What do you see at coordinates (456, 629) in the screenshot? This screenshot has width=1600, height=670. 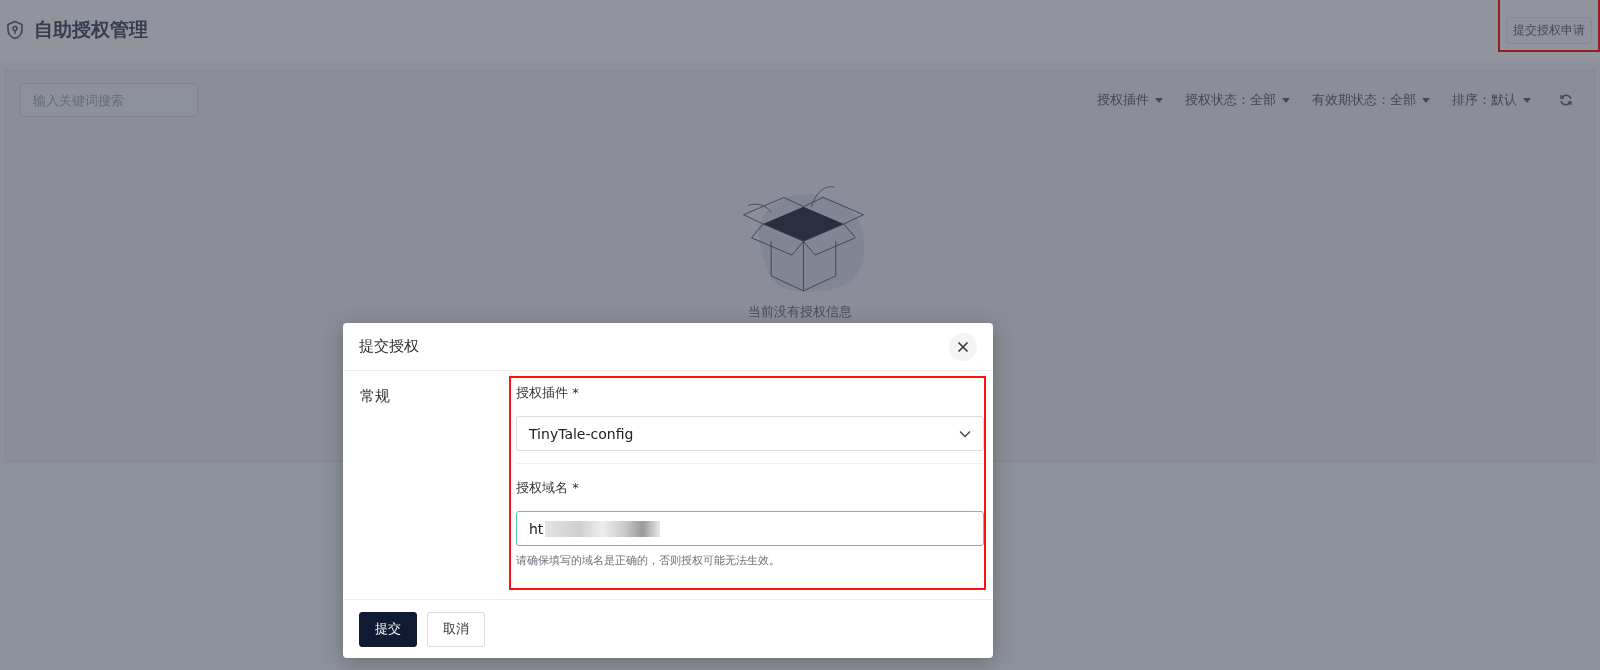 I see `cancel-button: 取消` at bounding box center [456, 629].